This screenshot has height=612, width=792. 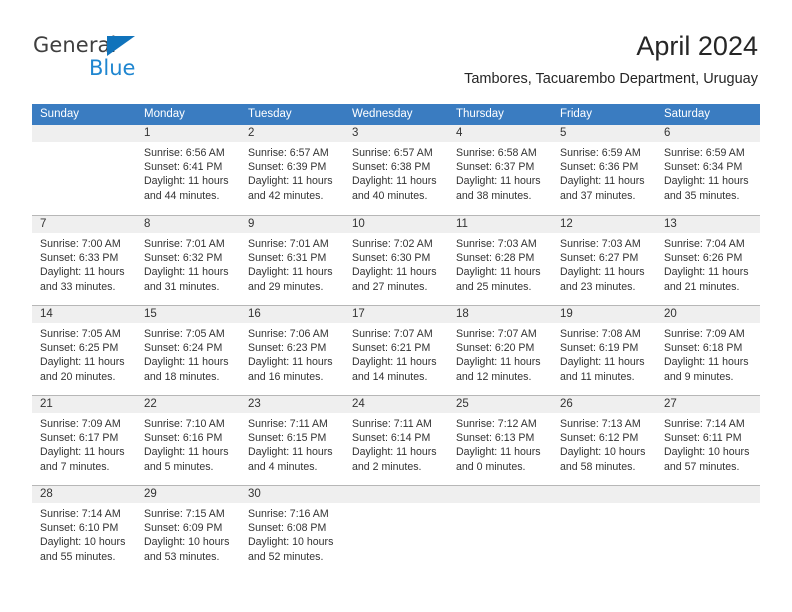 I want to click on day-number-band: 20, so click(x=708, y=314).